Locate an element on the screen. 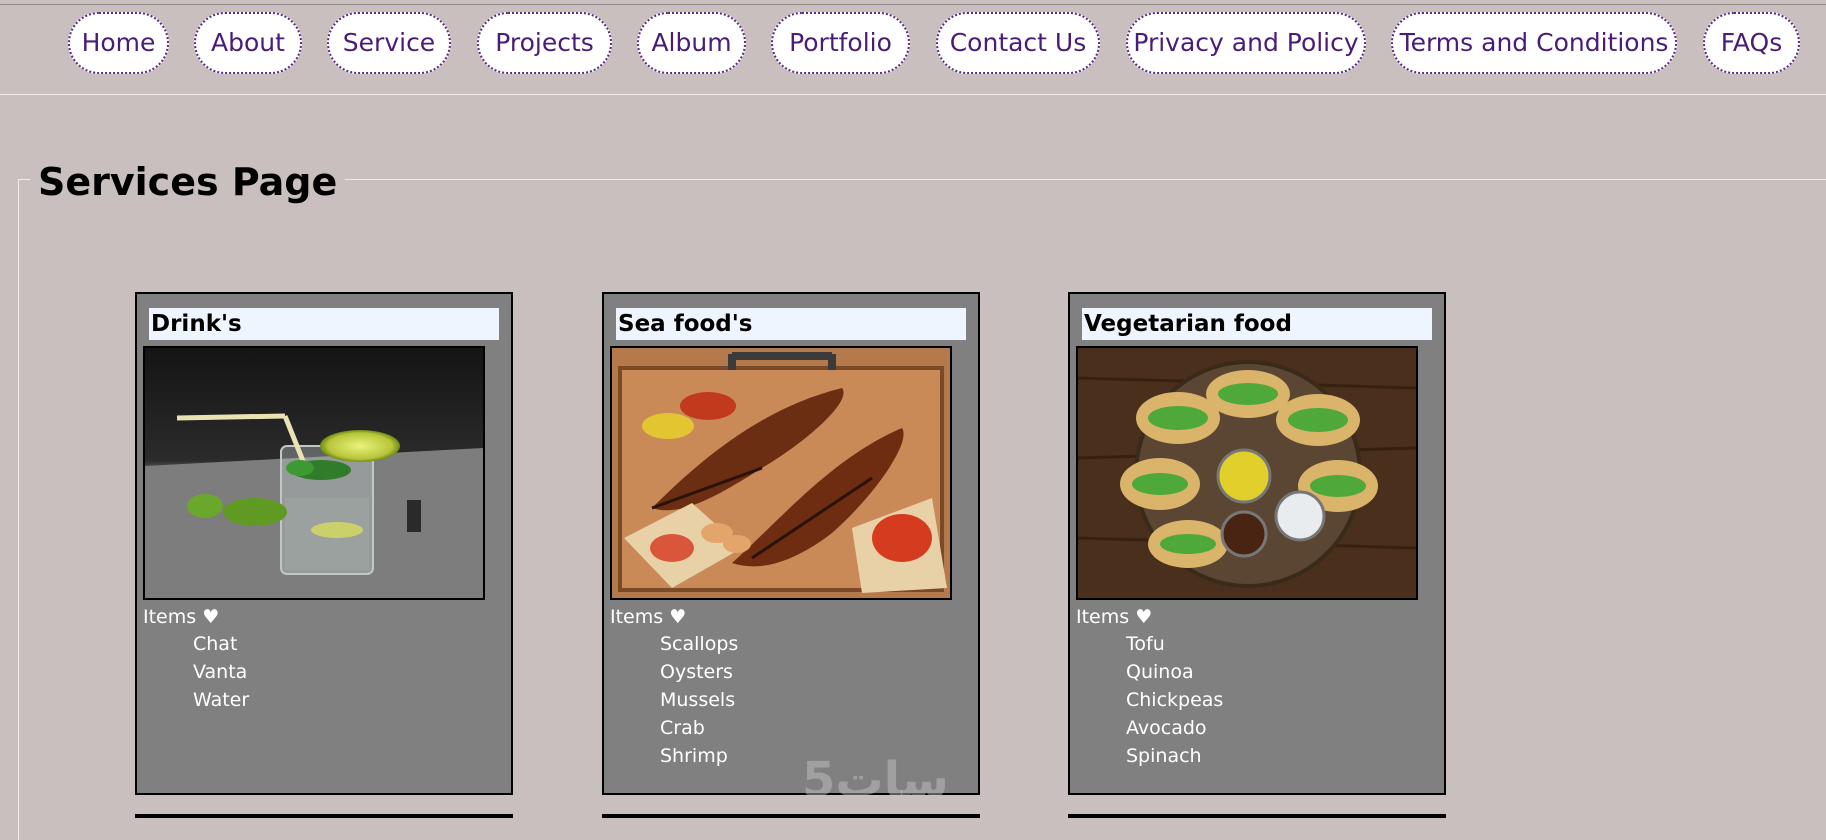 This screenshot has width=1826, height=840. list-item: Chickpeas is located at coordinates (1175, 700).